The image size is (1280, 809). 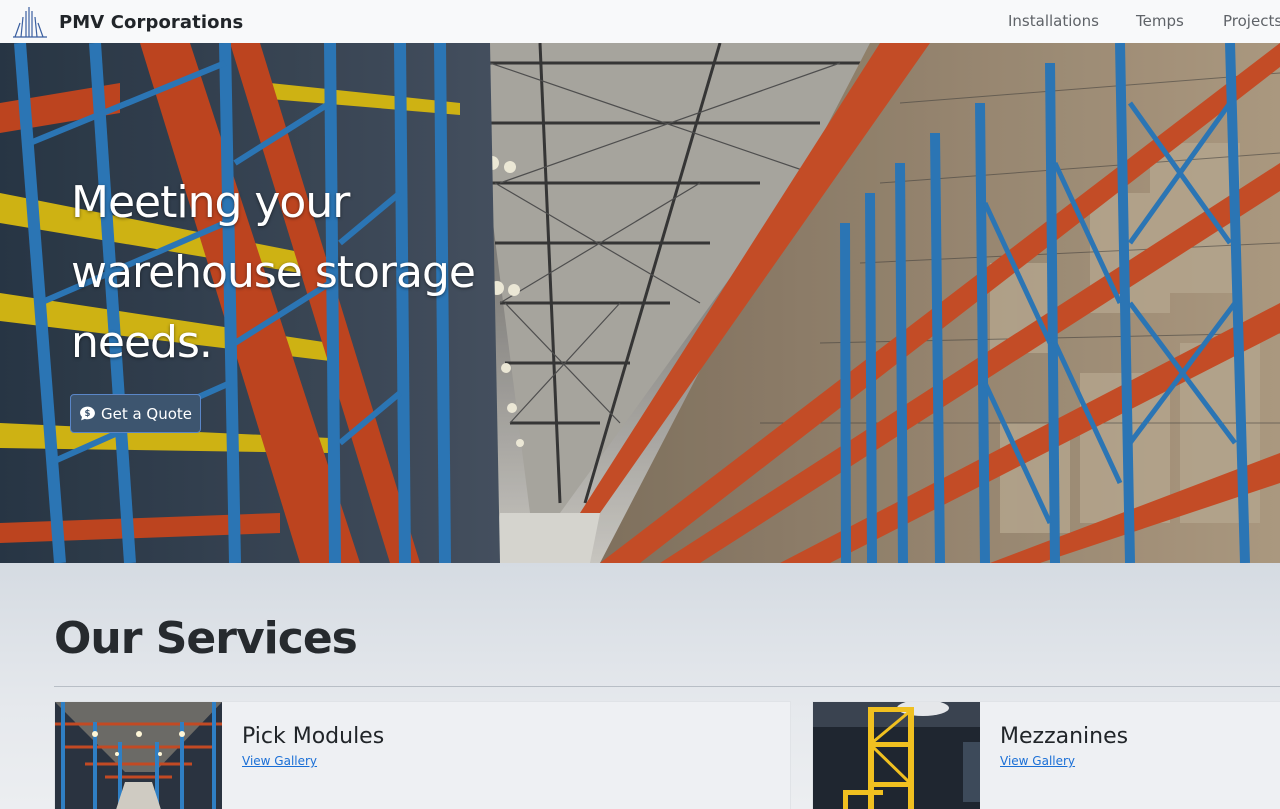 I want to click on chat-bubble-icon: $, so click(x=87, y=413).